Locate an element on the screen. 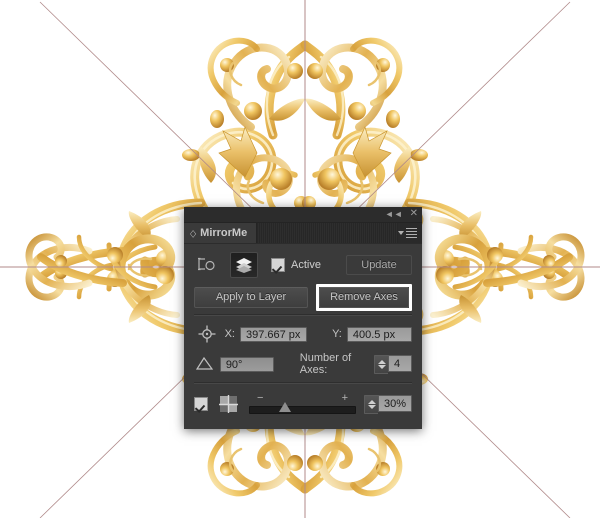  actions-row: Apply to Layer Remove Axes is located at coordinates (303, 297).